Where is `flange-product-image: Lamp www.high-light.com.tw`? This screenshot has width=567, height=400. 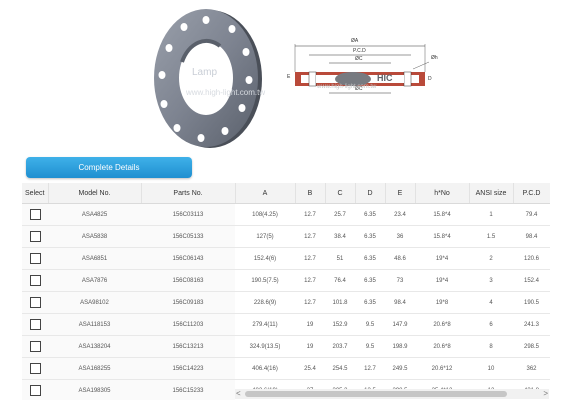 flange-product-image: Lamp www.high-light.com.tw is located at coordinates (208, 79).